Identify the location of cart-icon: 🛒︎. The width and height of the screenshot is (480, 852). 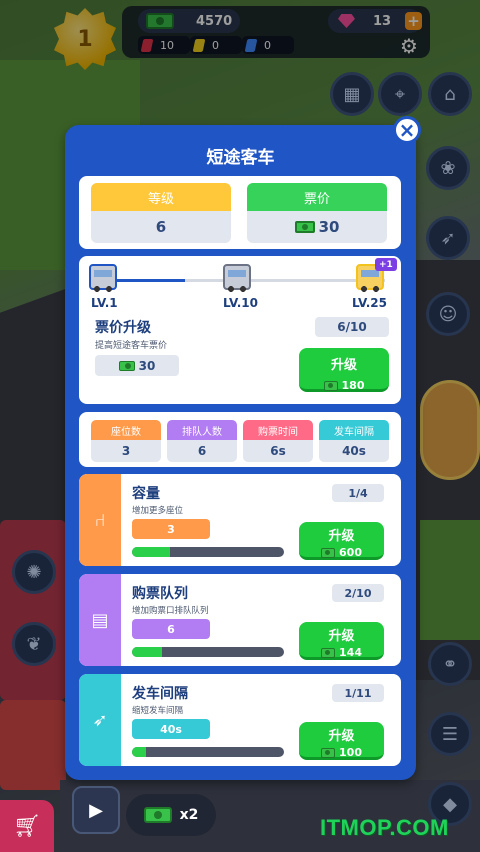
(27, 826).